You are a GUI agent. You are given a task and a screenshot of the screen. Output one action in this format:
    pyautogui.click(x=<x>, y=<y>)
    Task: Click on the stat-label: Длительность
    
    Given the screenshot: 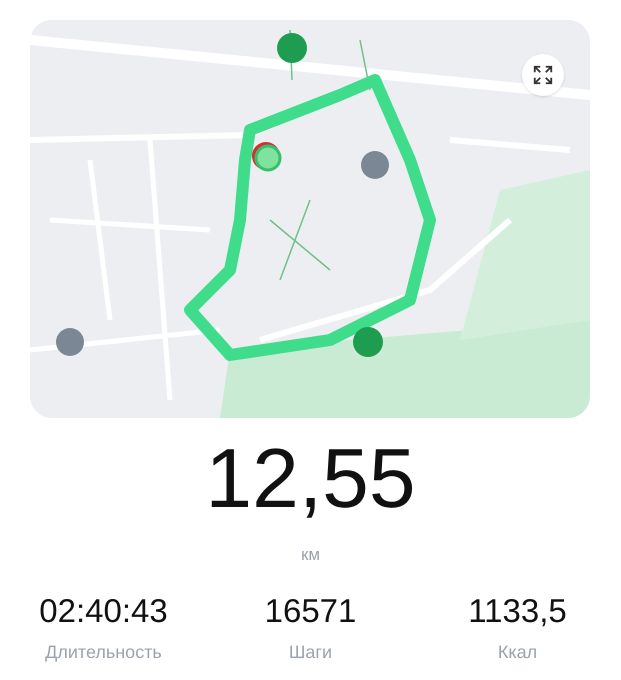 What is the action you would take?
    pyautogui.click(x=103, y=652)
    